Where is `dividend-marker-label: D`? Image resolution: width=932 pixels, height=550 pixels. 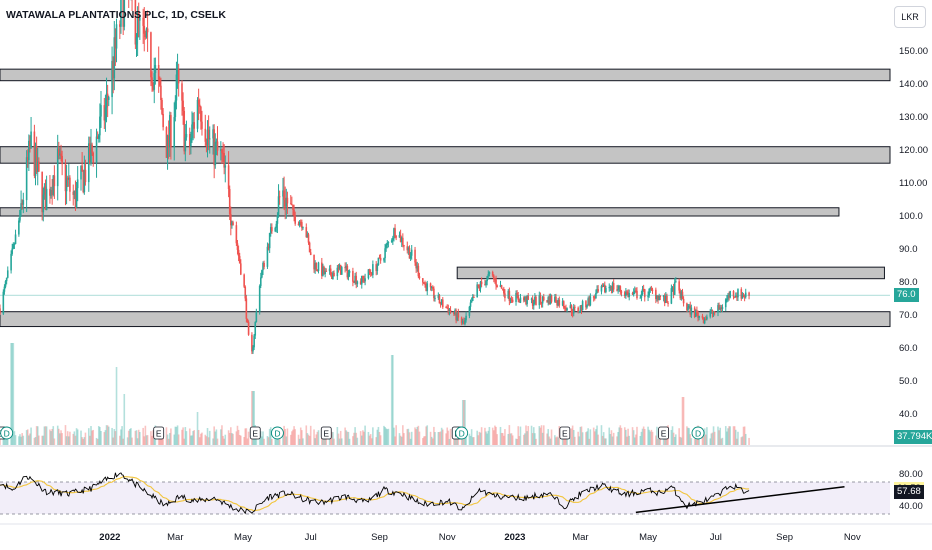 dividend-marker-label: D is located at coordinates (7, 434).